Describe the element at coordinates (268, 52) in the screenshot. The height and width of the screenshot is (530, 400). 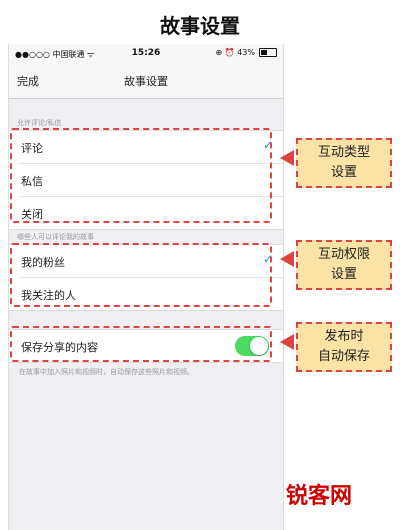
I see `battery-icon` at that location.